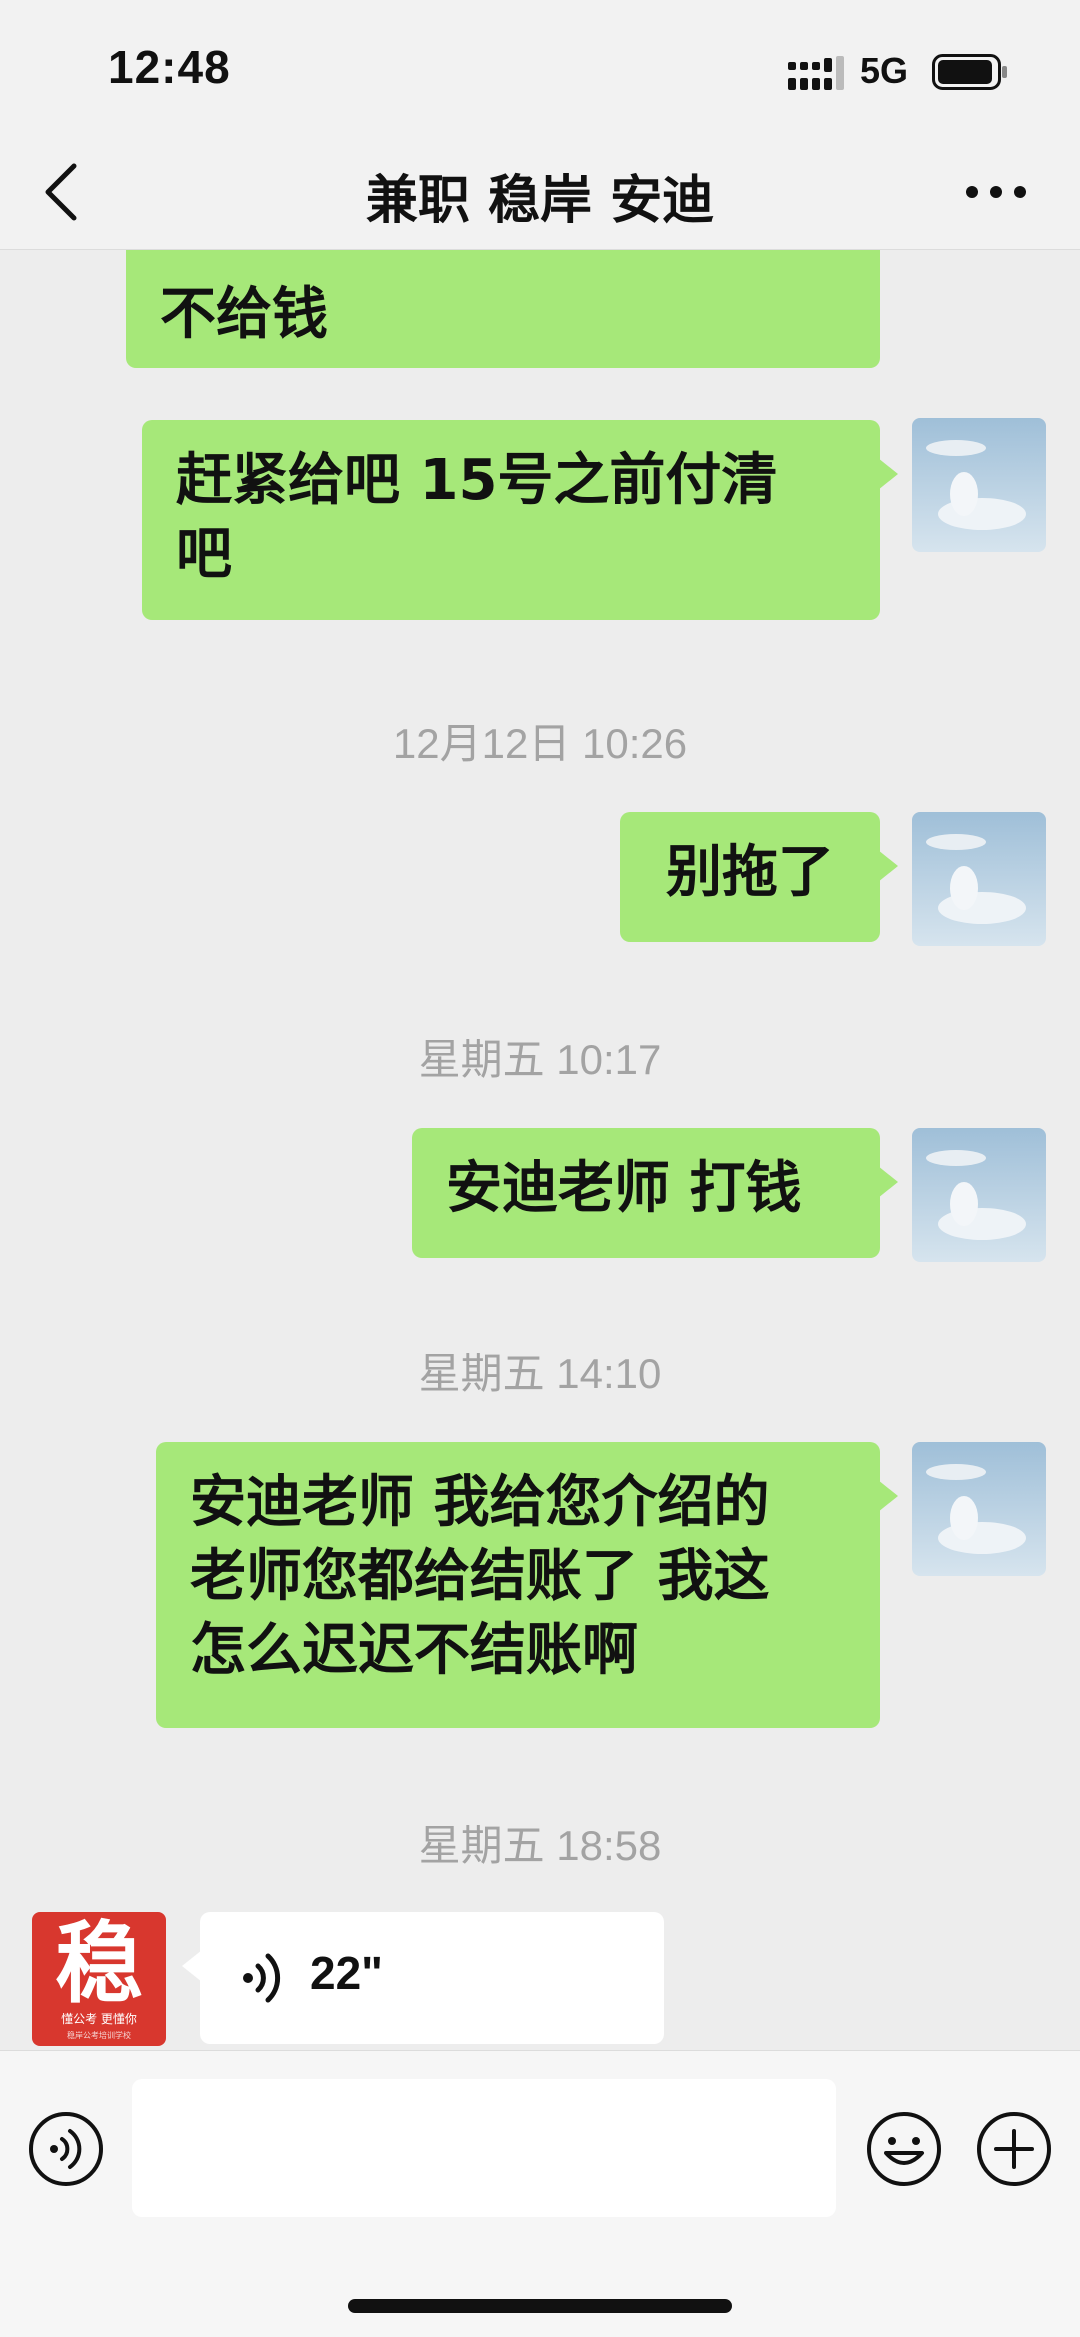 The height and width of the screenshot is (2337, 1080). Describe the element at coordinates (477, 480) in the screenshot. I see `message-text-line: 赶紧给吧 15号之前付清` at that location.